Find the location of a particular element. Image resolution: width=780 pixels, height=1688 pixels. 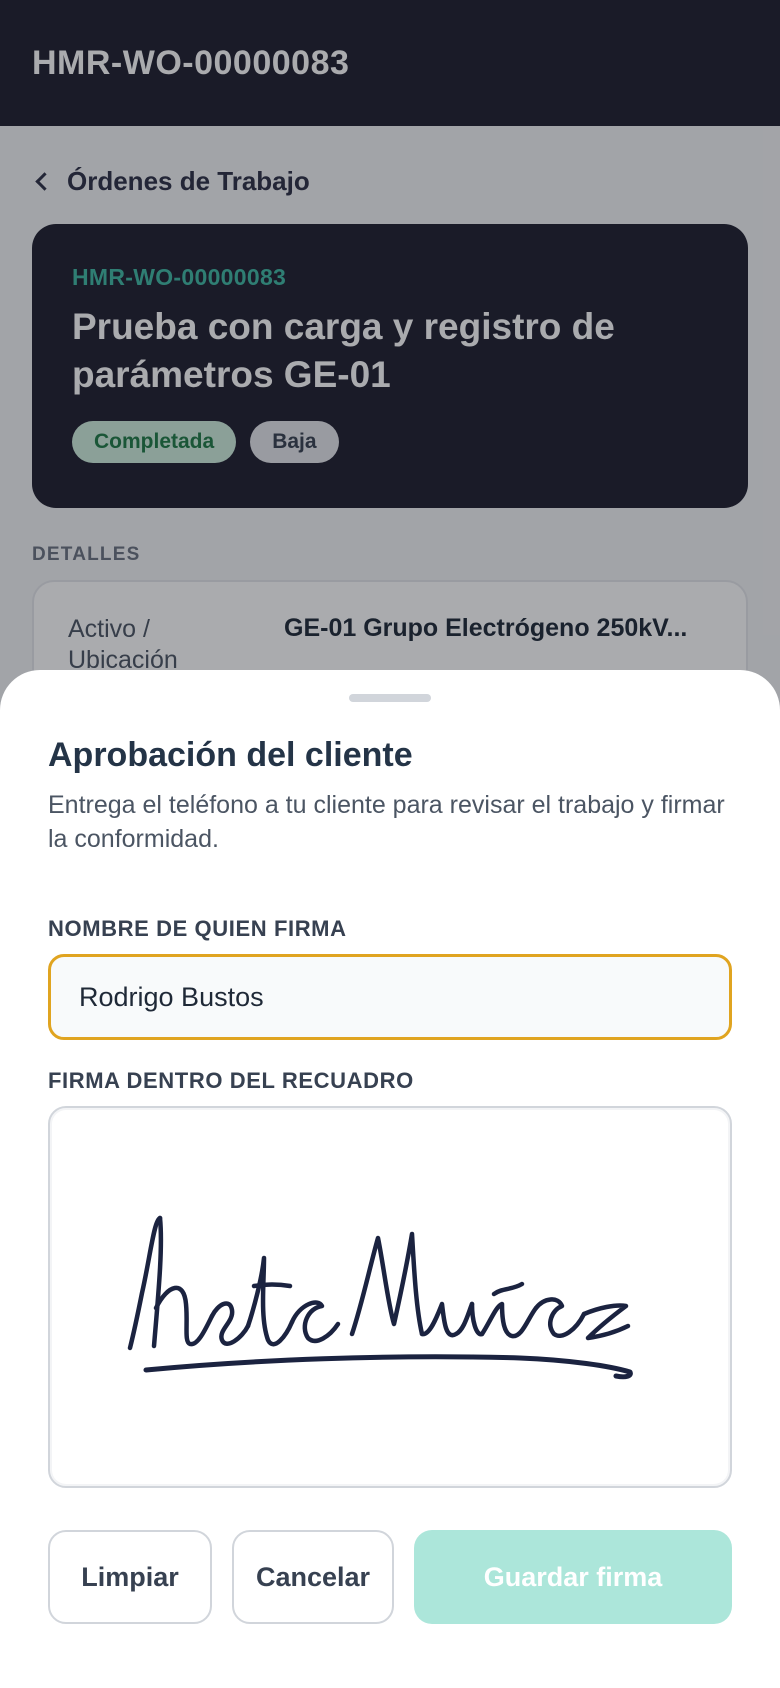

save-signature-button: Guardar firma is located at coordinates (573, 1577).